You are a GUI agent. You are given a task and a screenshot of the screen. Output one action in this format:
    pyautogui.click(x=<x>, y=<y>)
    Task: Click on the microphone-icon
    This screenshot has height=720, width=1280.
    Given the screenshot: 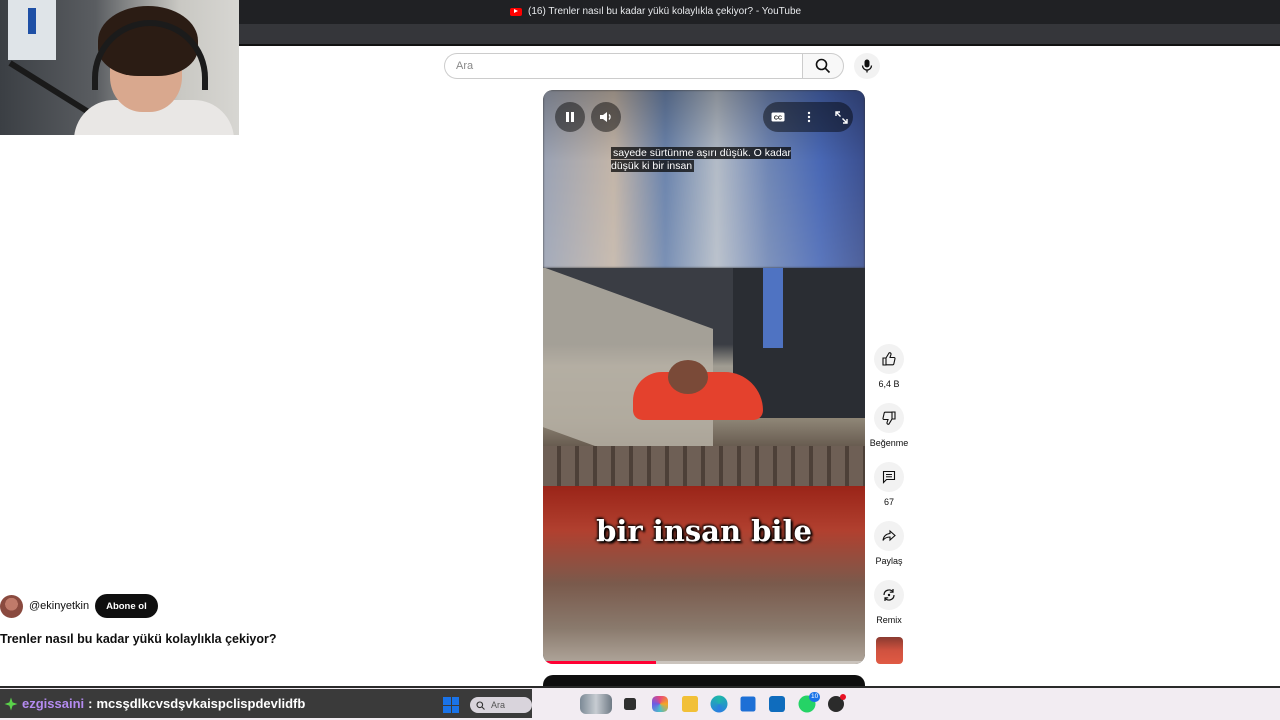 What is the action you would take?
    pyautogui.click(x=867, y=66)
    